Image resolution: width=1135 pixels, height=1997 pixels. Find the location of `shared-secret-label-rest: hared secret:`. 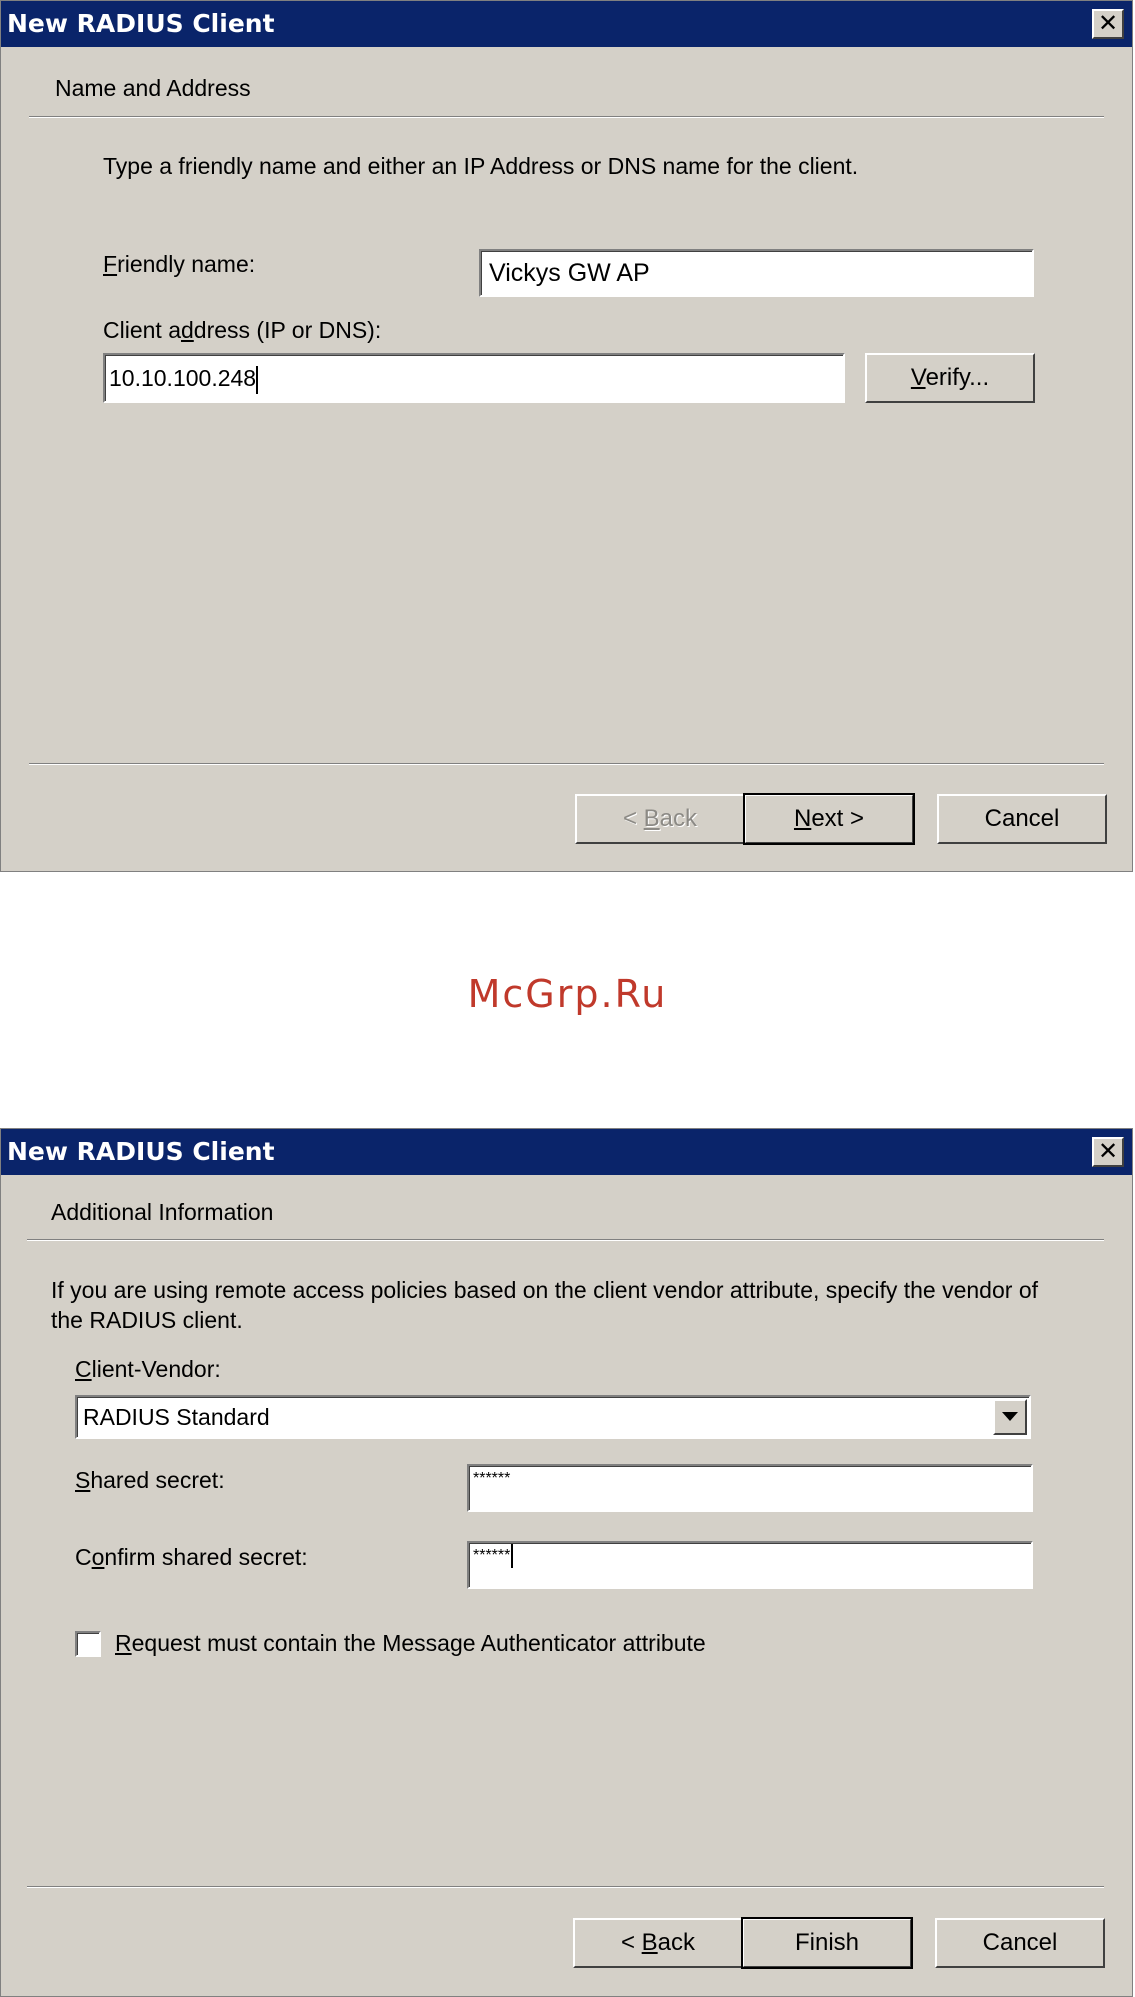

shared-secret-label-rest: hared secret: is located at coordinates (157, 1480).